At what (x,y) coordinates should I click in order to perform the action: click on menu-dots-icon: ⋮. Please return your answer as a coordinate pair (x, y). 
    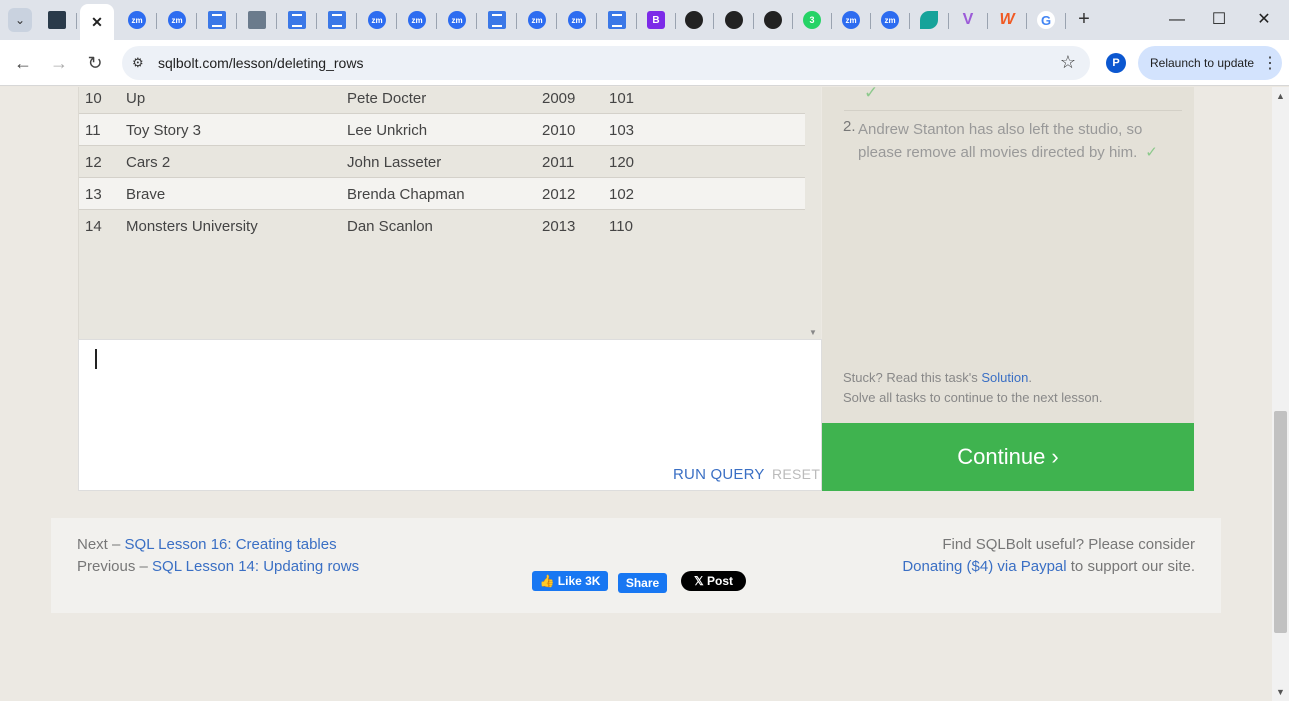
    Looking at the image, I should click on (1270, 63).